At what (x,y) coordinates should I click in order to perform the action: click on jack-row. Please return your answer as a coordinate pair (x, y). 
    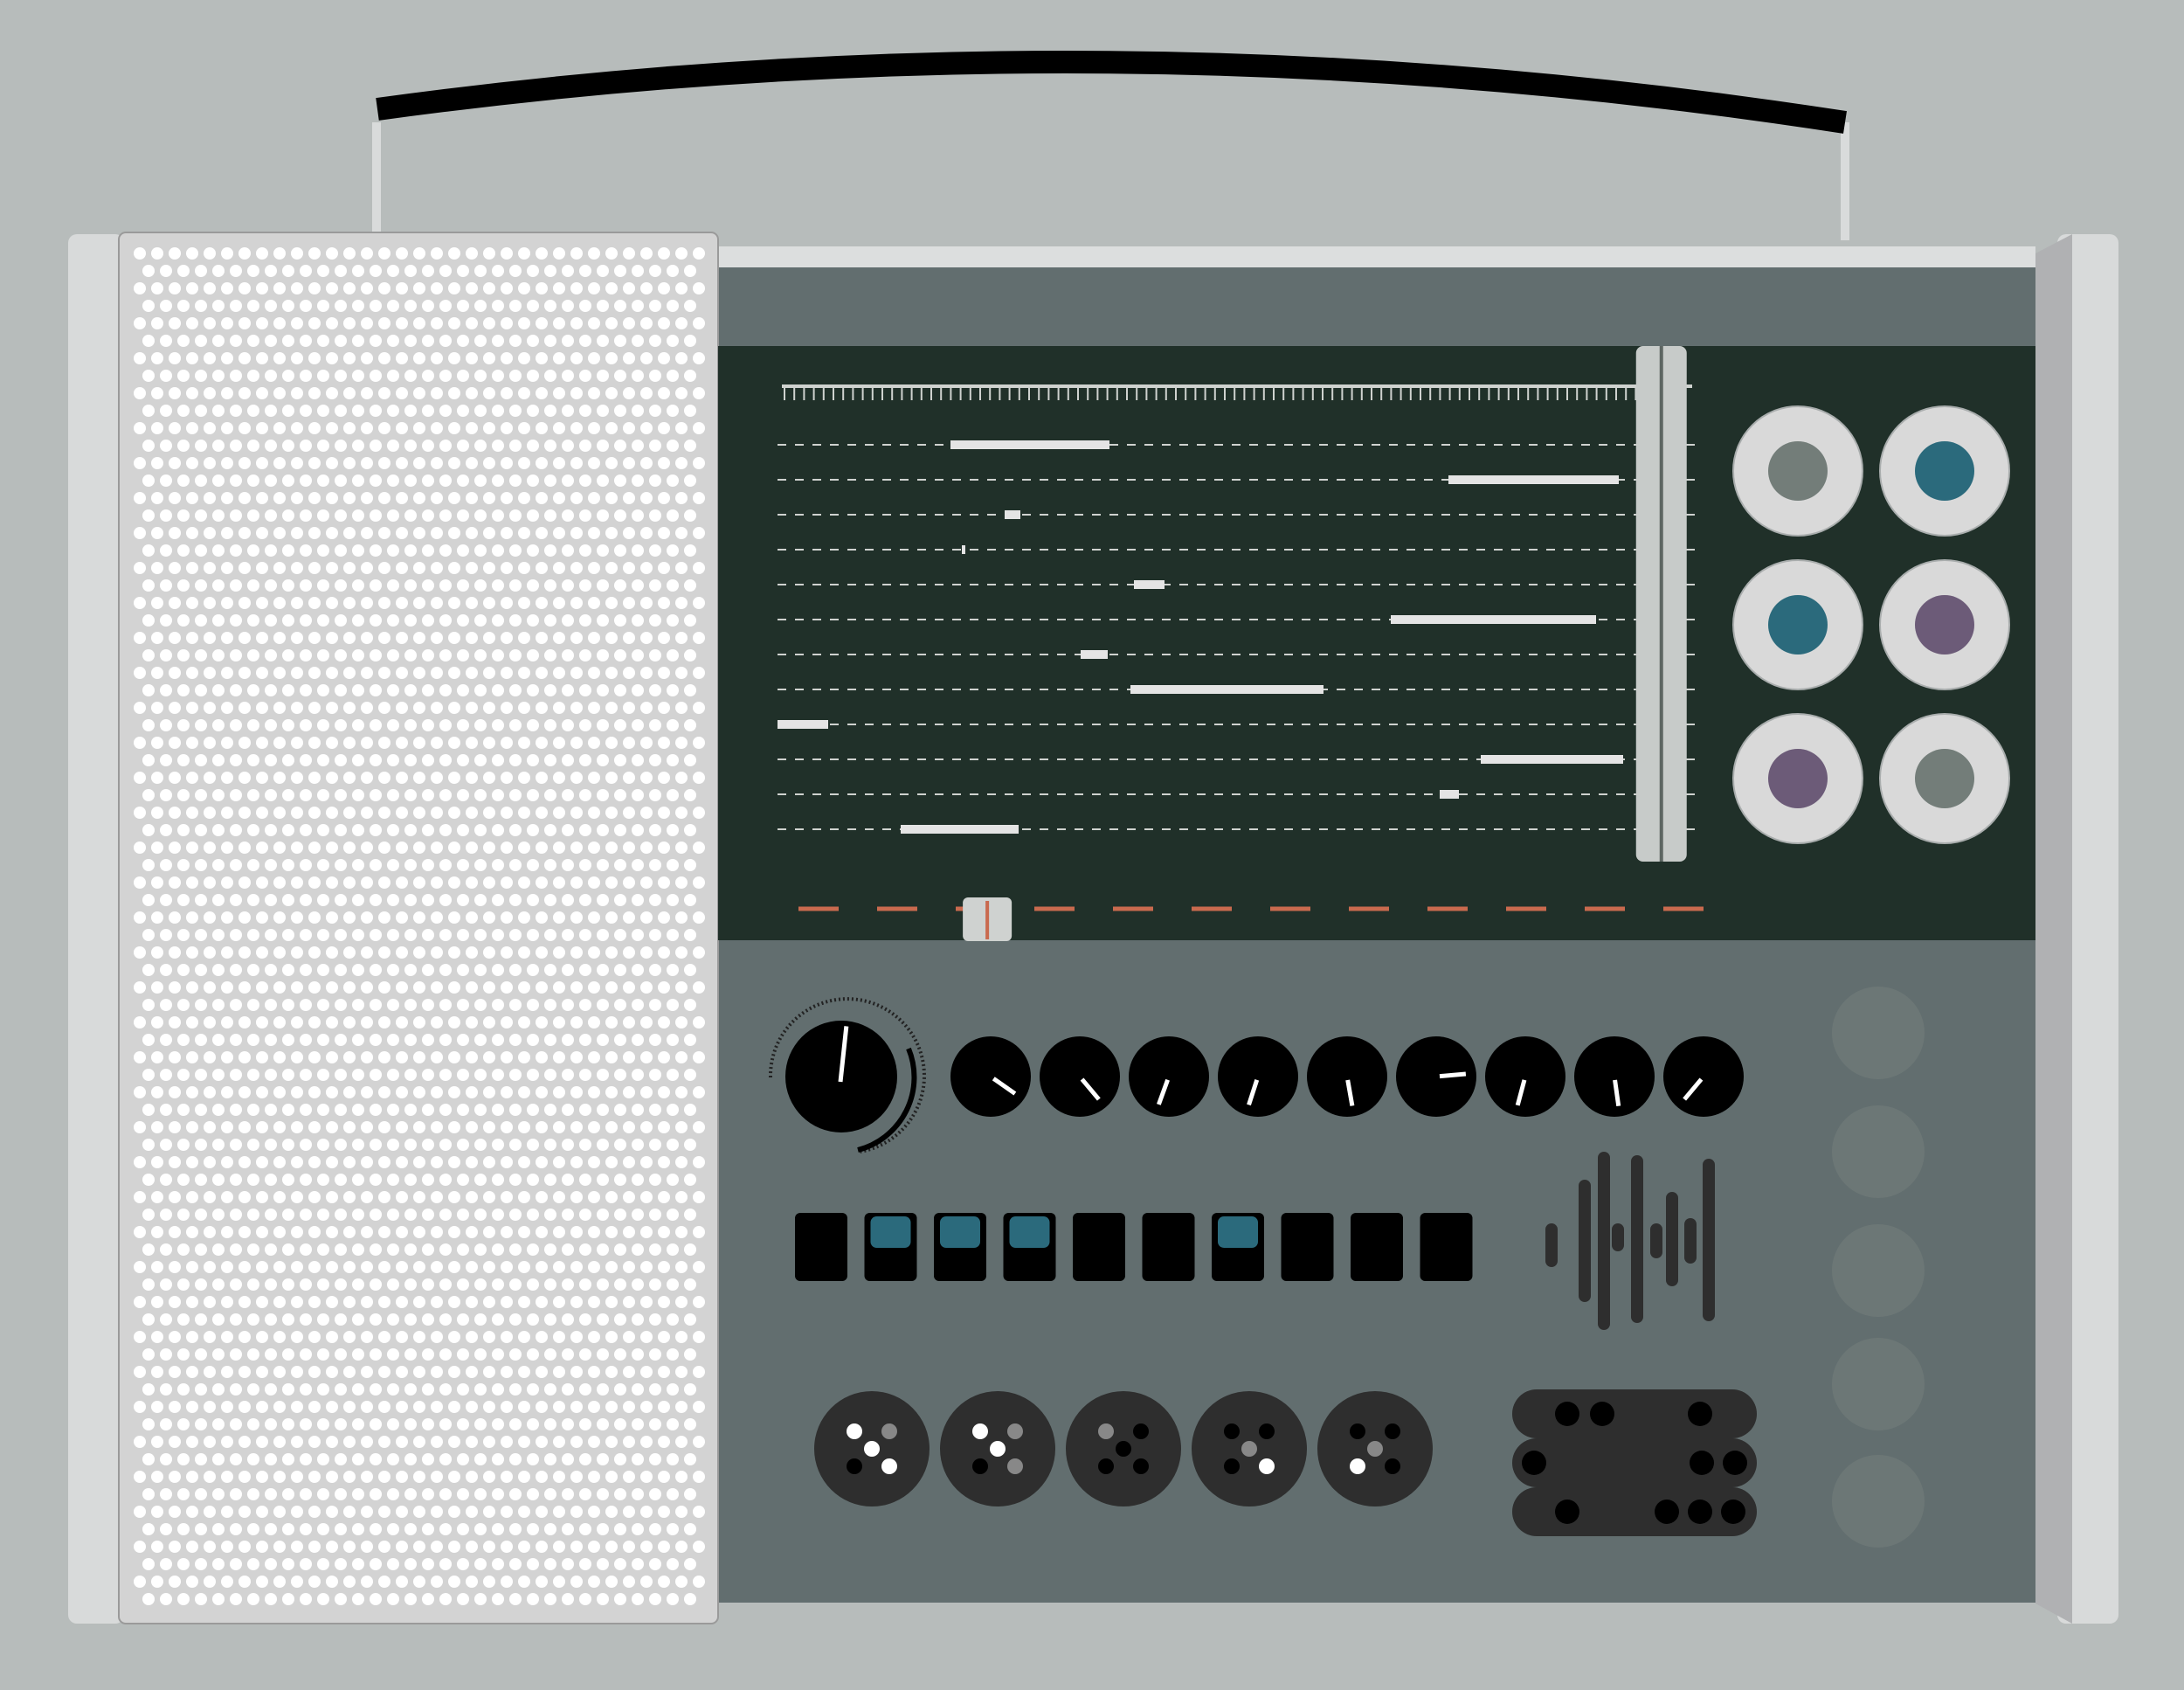
    Looking at the image, I should click on (1123, 1448).